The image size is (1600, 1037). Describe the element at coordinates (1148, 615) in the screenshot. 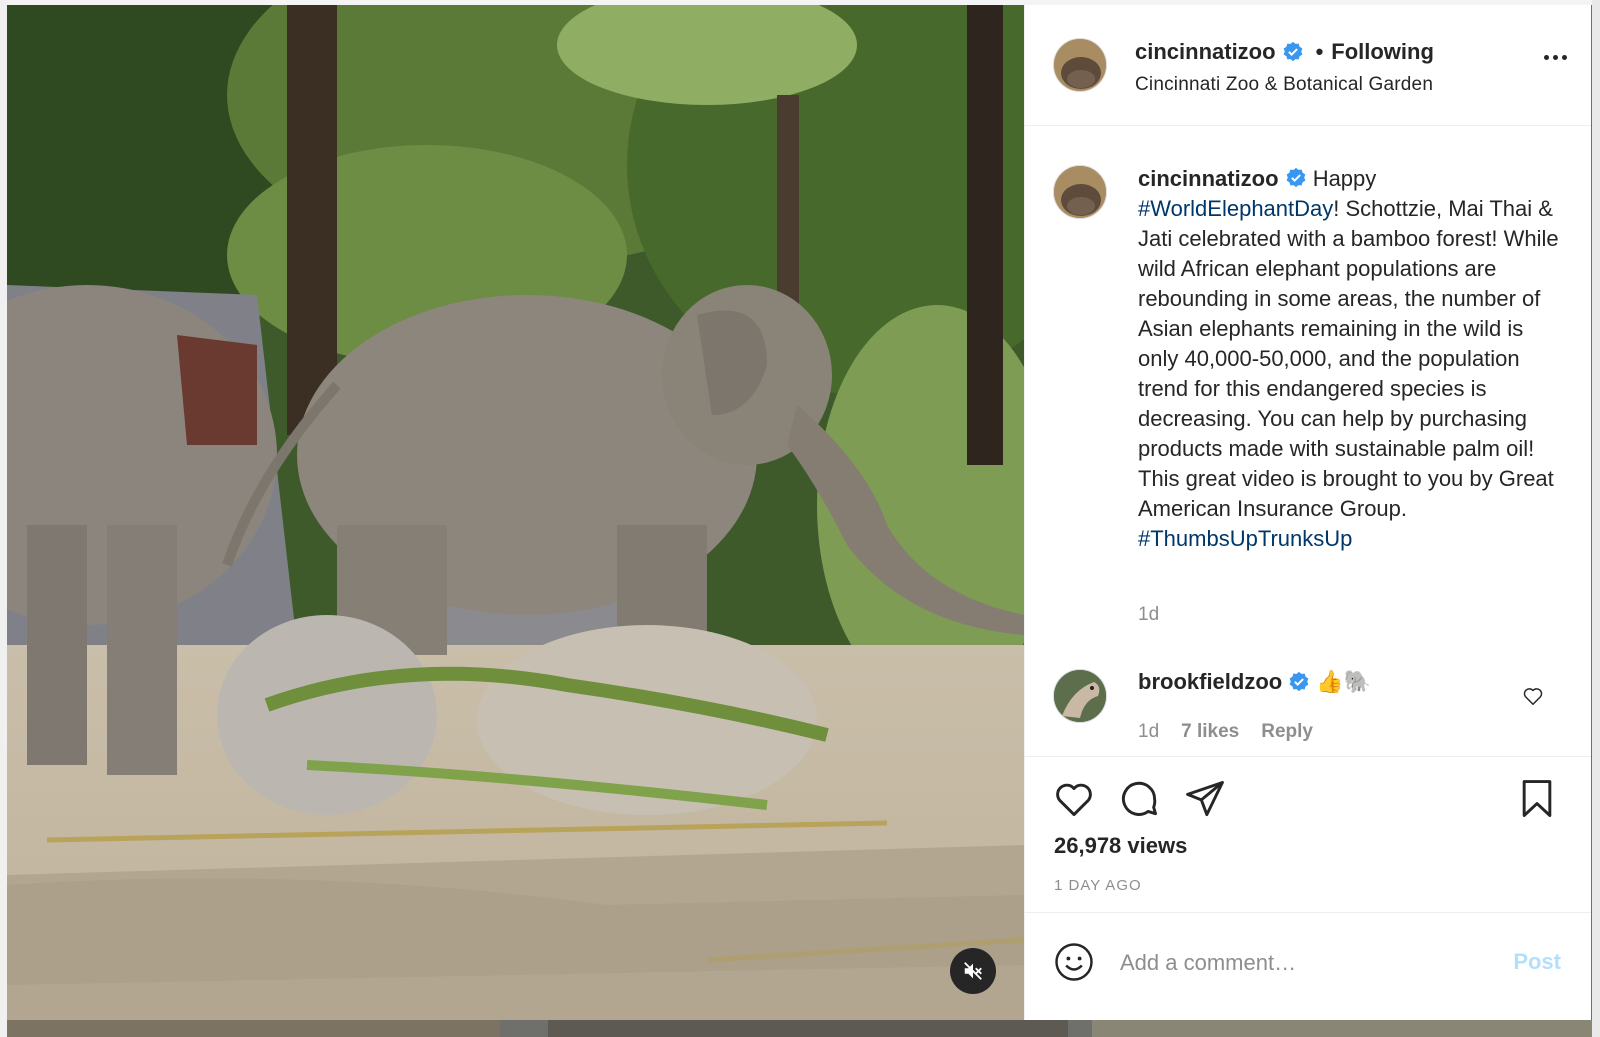

I see `caption-timestamp: 1d` at that location.